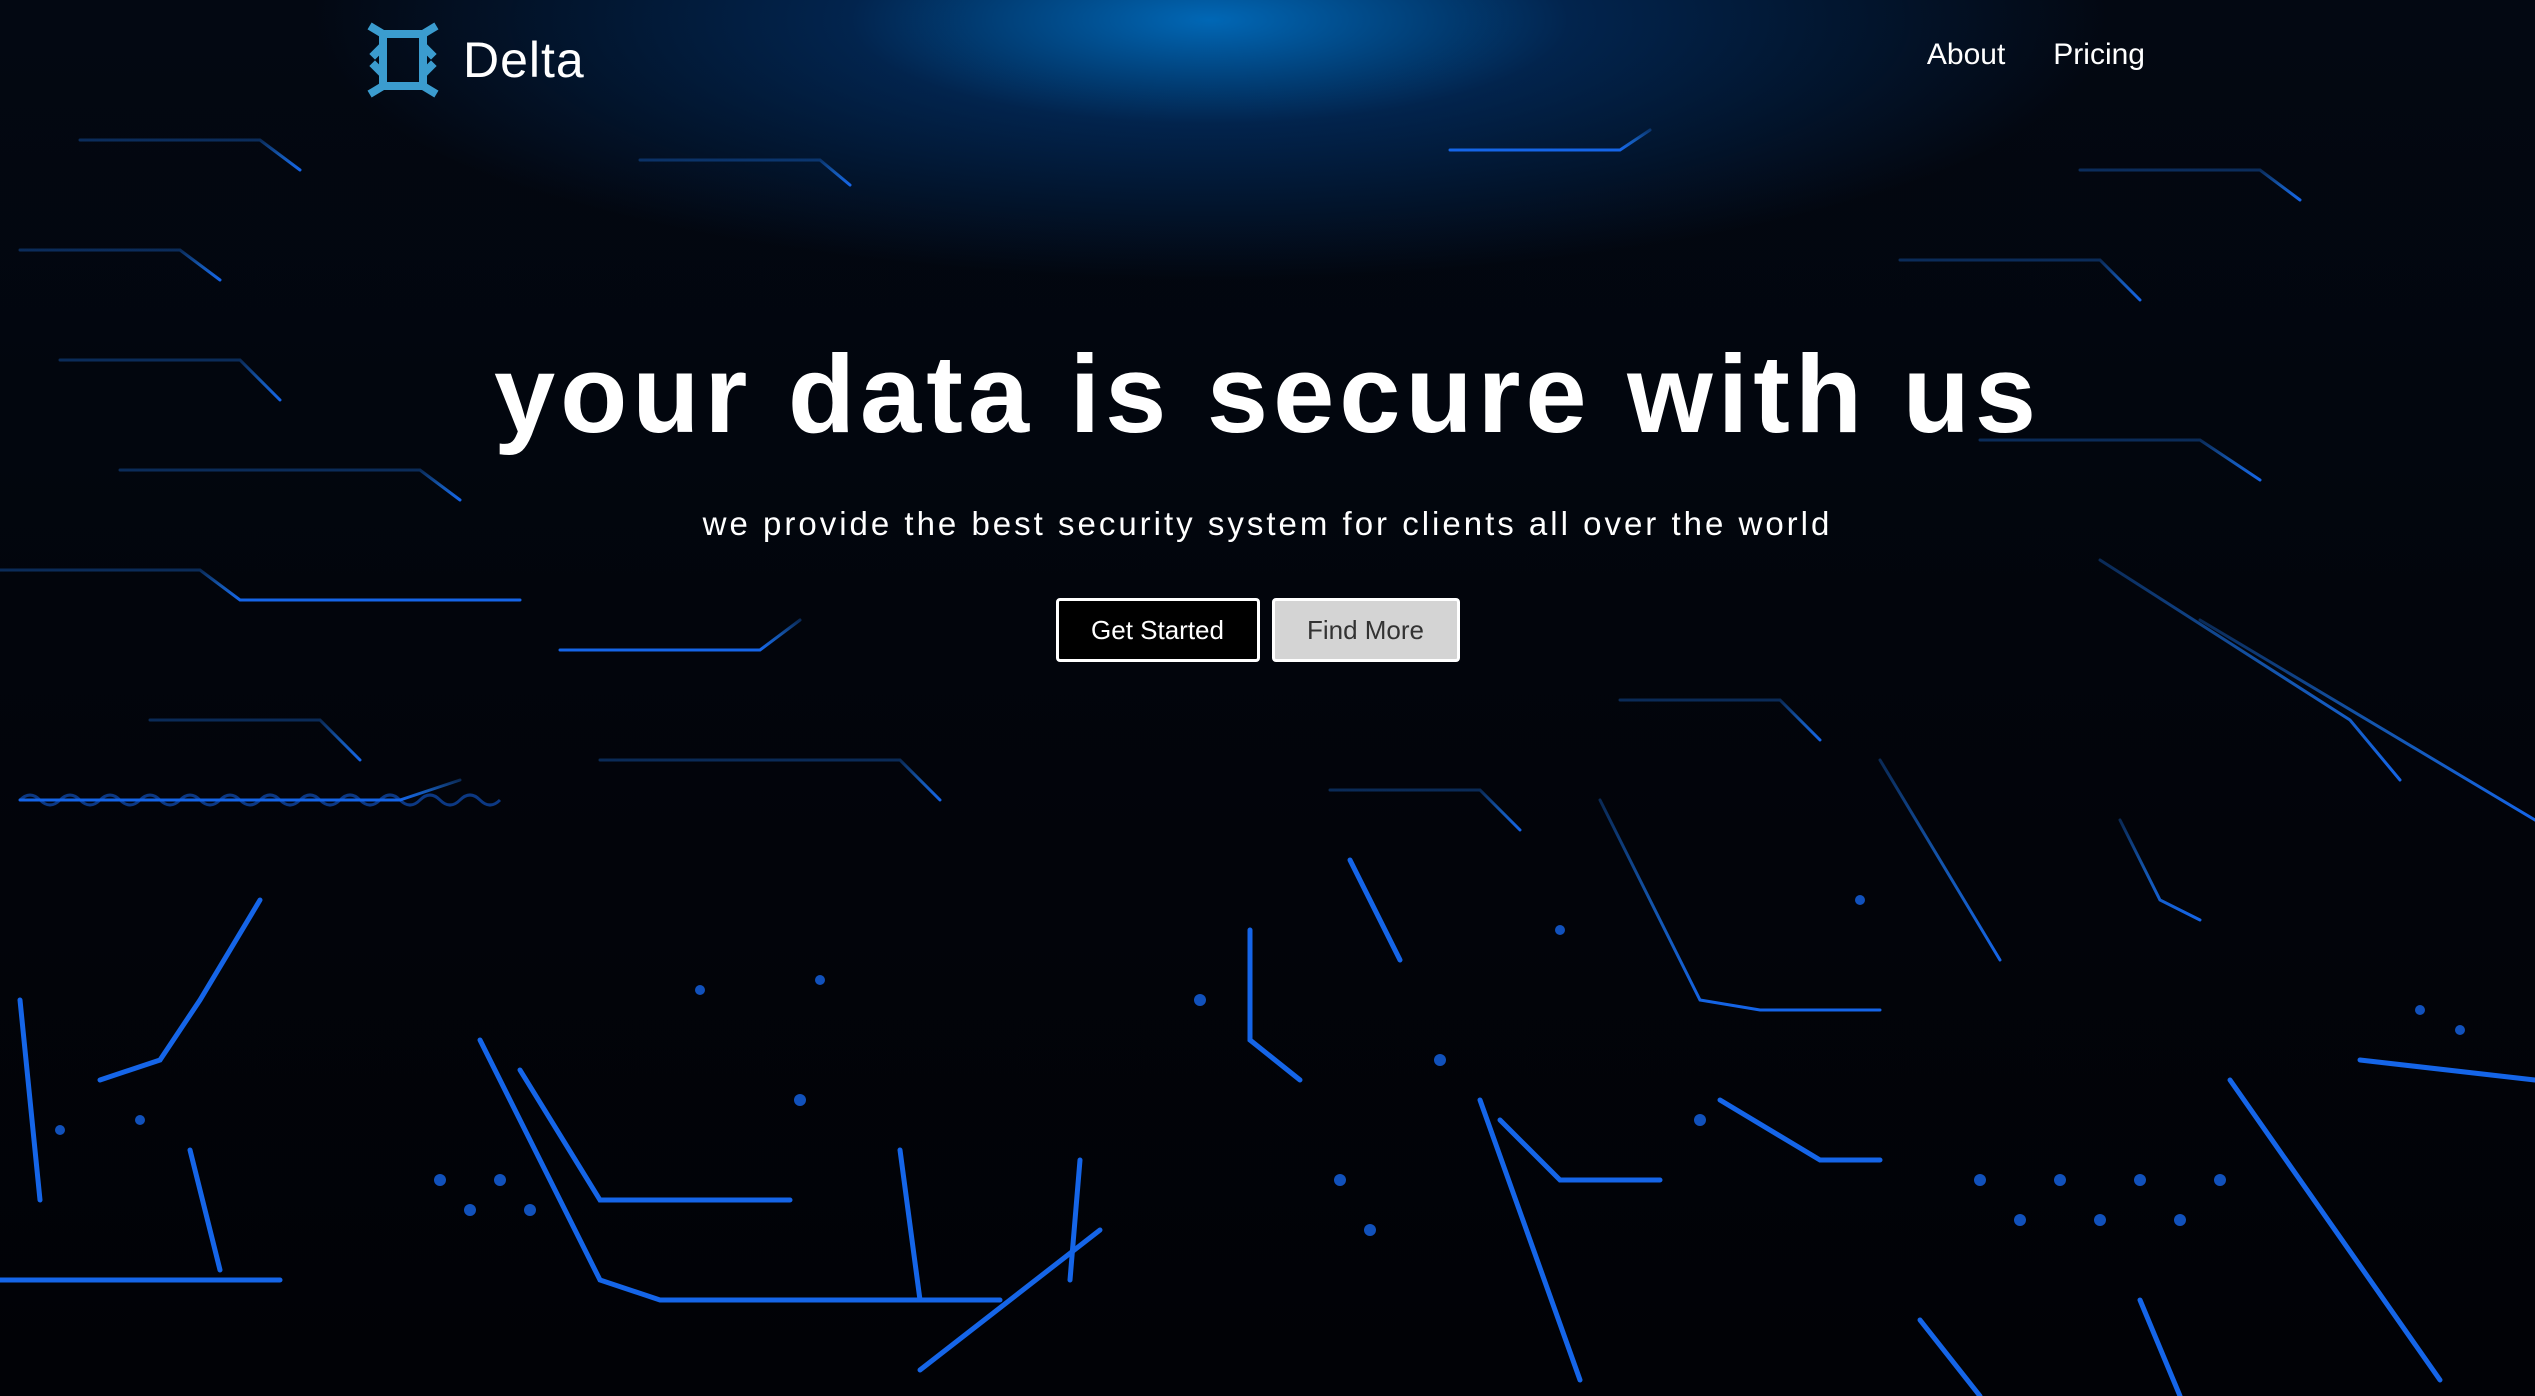  What do you see at coordinates (403, 60) in the screenshot?
I see `delta-logo-icon` at bounding box center [403, 60].